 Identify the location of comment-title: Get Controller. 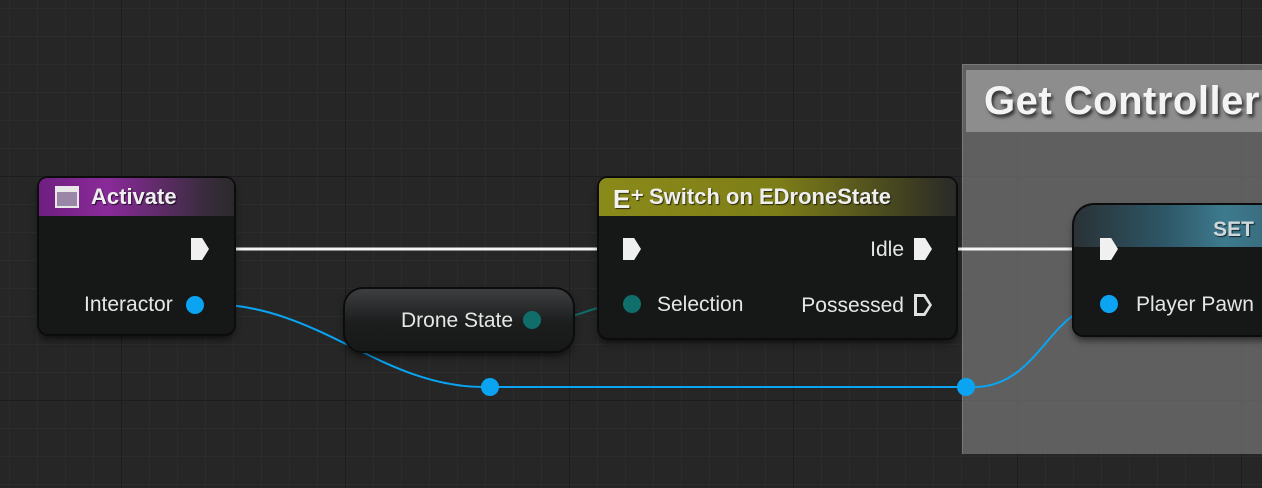
(1114, 101).